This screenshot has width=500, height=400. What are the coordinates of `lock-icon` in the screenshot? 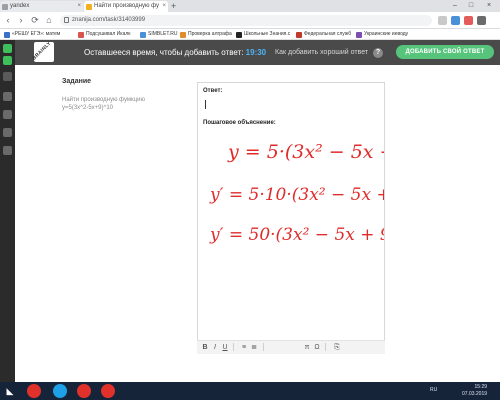 It's located at (66, 20).